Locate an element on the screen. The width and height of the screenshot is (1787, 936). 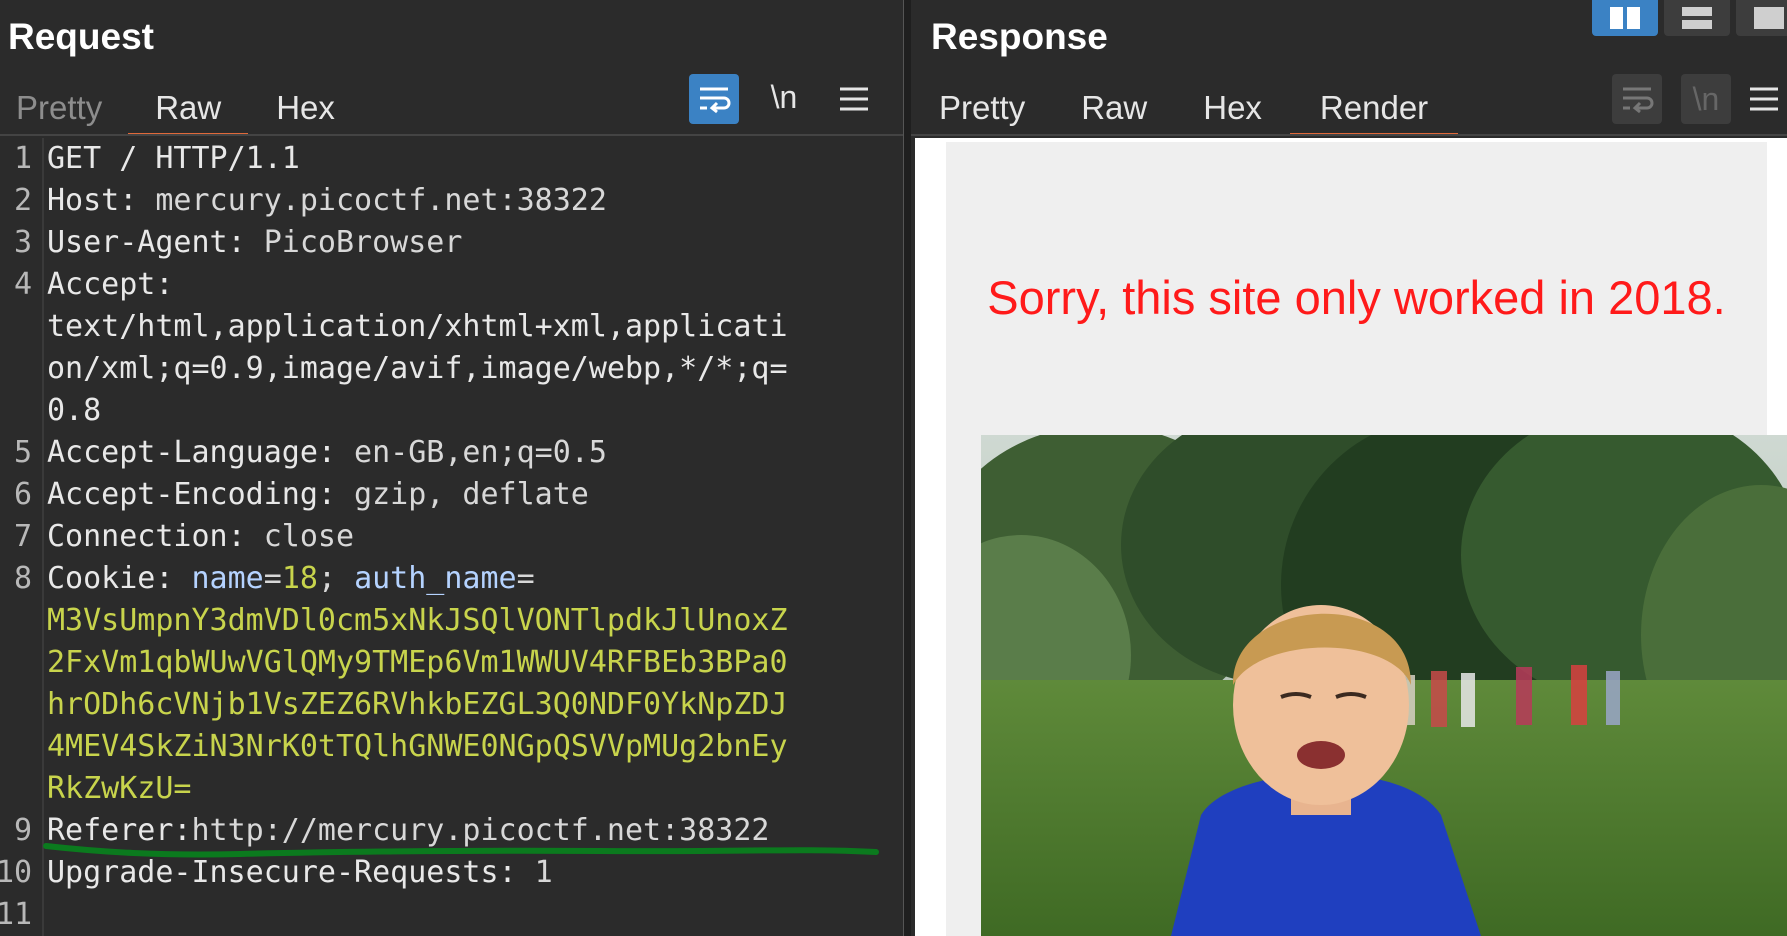
layout-stacked-button is located at coordinates (1697, 18).